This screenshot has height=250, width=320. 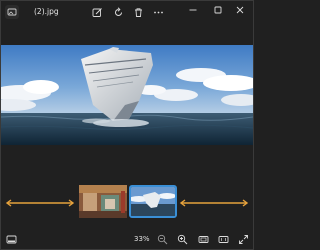 I want to click on zoom-in-button, so click(x=182, y=239).